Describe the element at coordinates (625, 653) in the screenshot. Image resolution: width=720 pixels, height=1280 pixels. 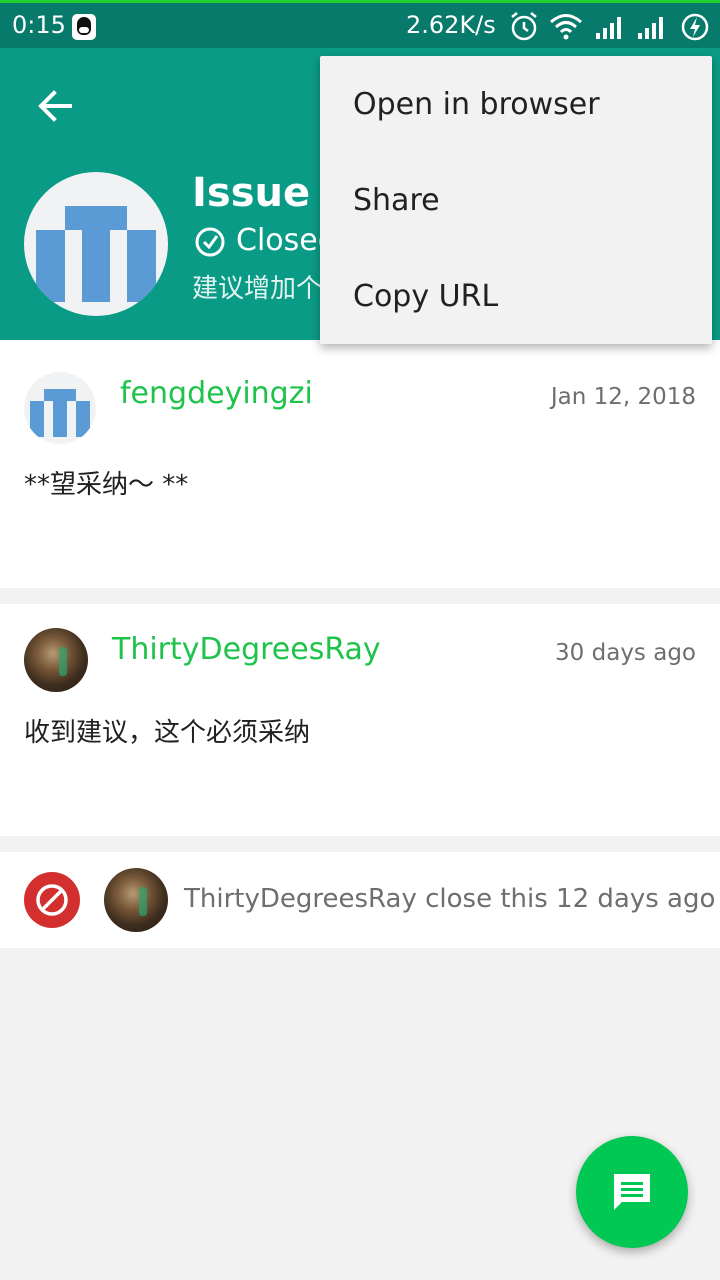
I see `comment-date: 30 days ago` at that location.